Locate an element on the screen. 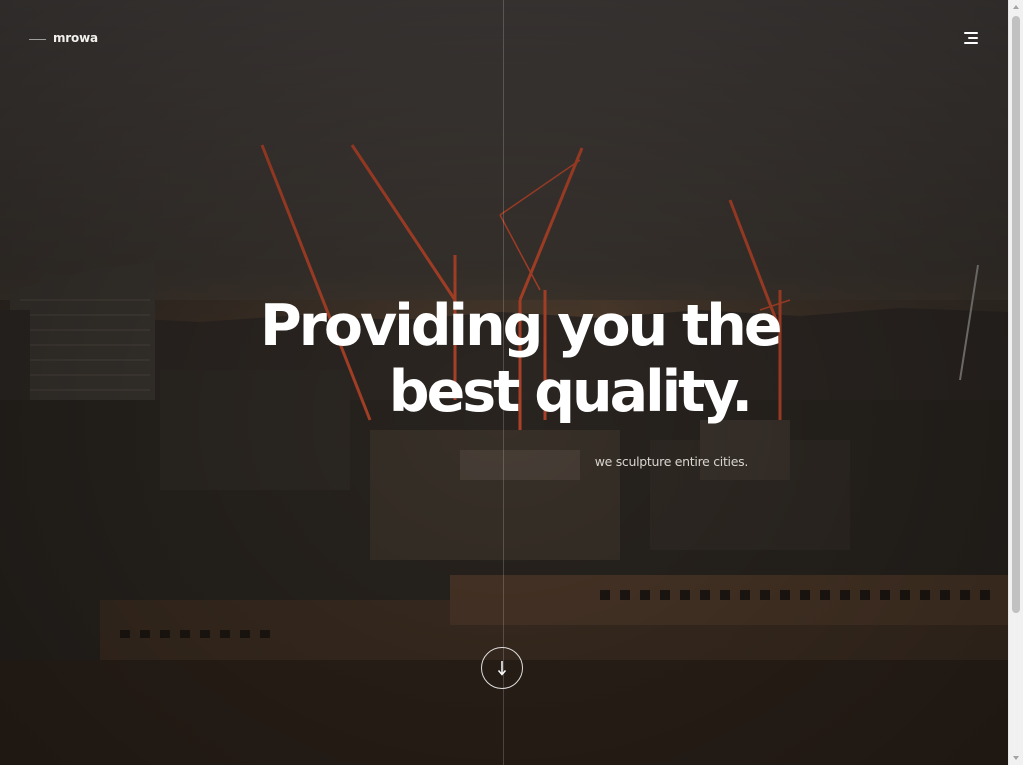 The width and height of the screenshot is (1023, 765). scrollbar-thumb is located at coordinates (1016, 314).